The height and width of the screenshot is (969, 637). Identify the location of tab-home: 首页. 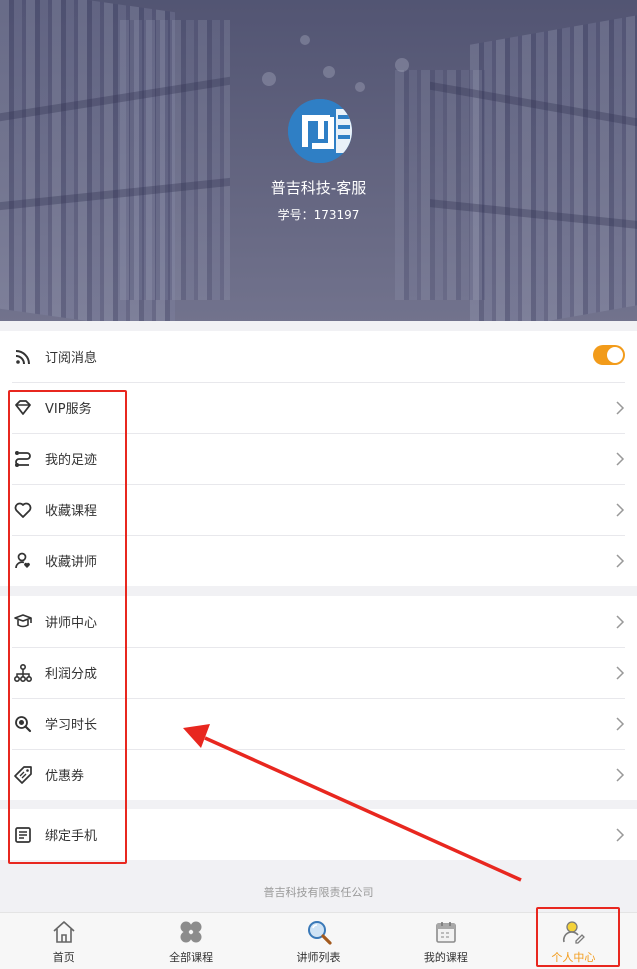
(63, 941).